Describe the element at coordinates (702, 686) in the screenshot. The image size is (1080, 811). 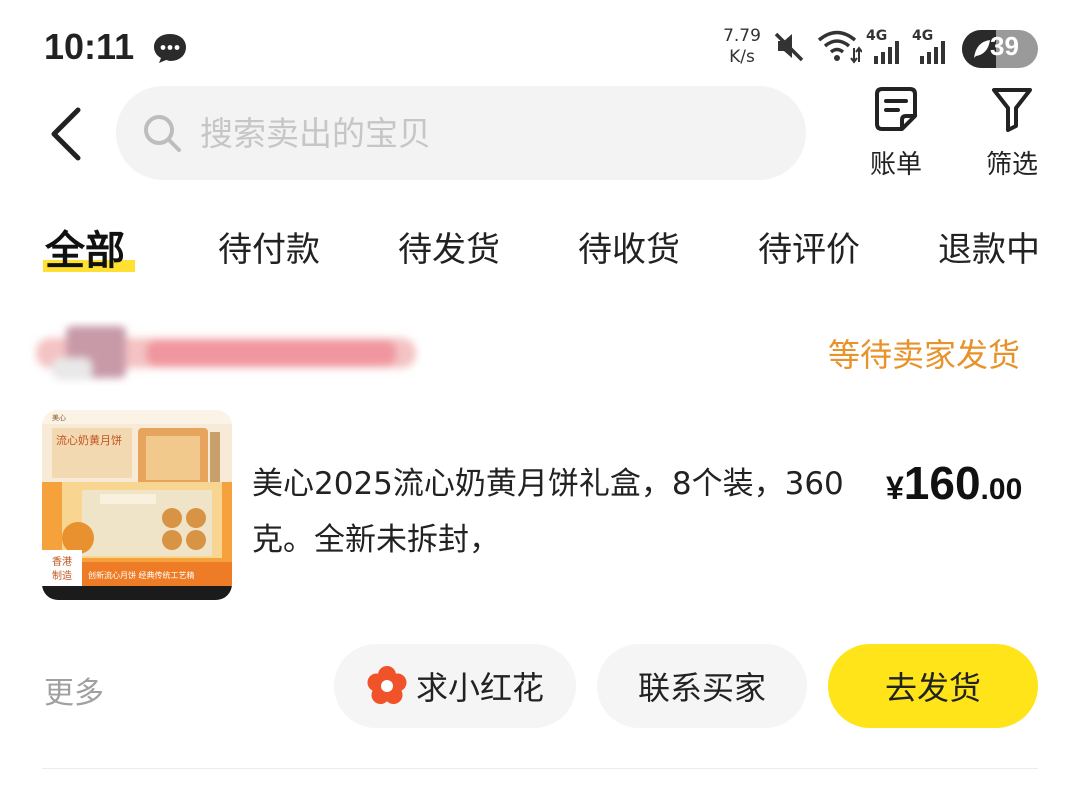
I see `contact-buyer-button: 联系买家` at that location.